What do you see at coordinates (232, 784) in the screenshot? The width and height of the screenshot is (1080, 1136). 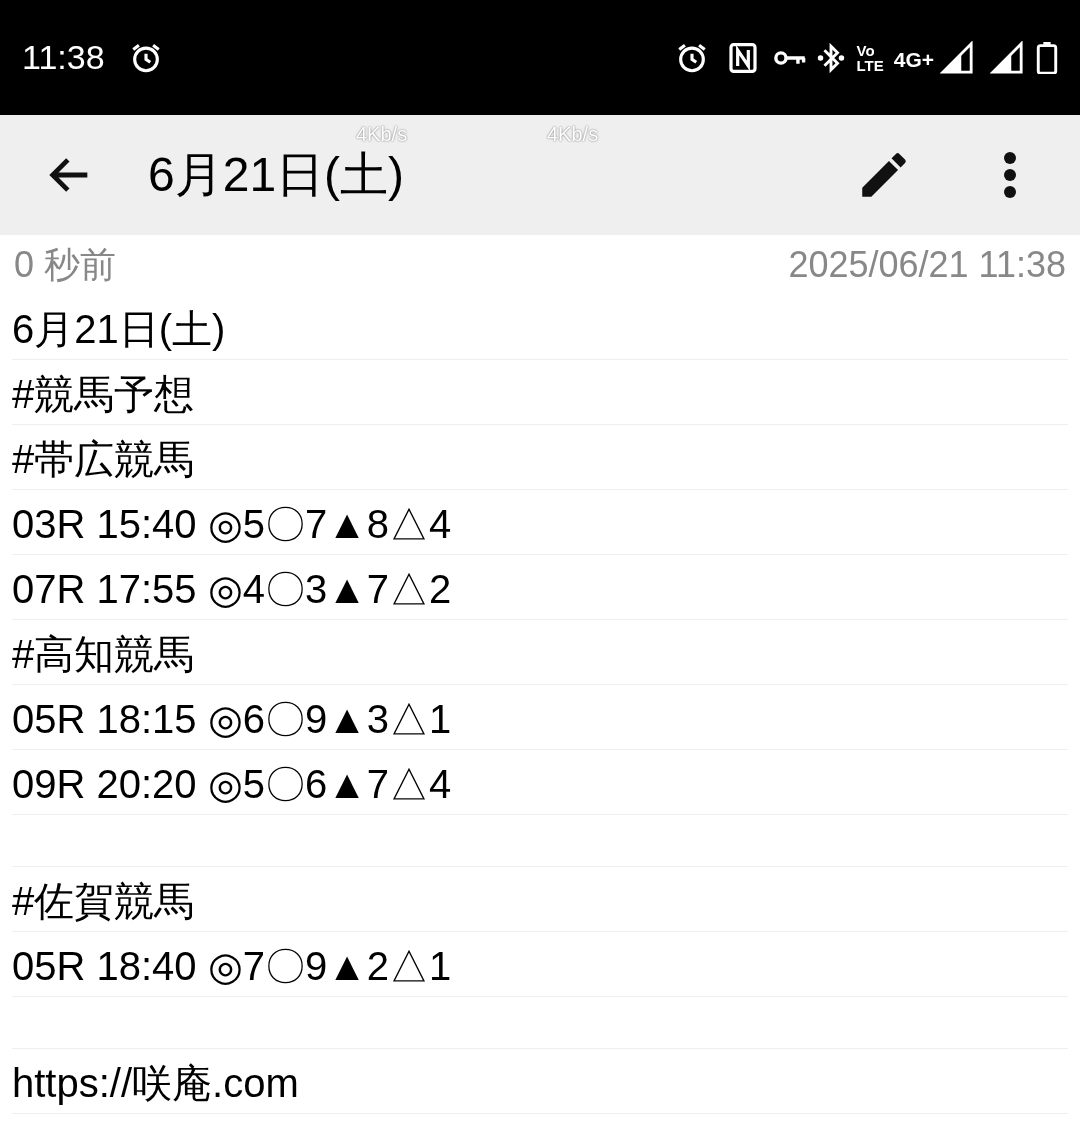 I see `note-line: 09R 20:20 ◎5〇6▲7△4` at bounding box center [232, 784].